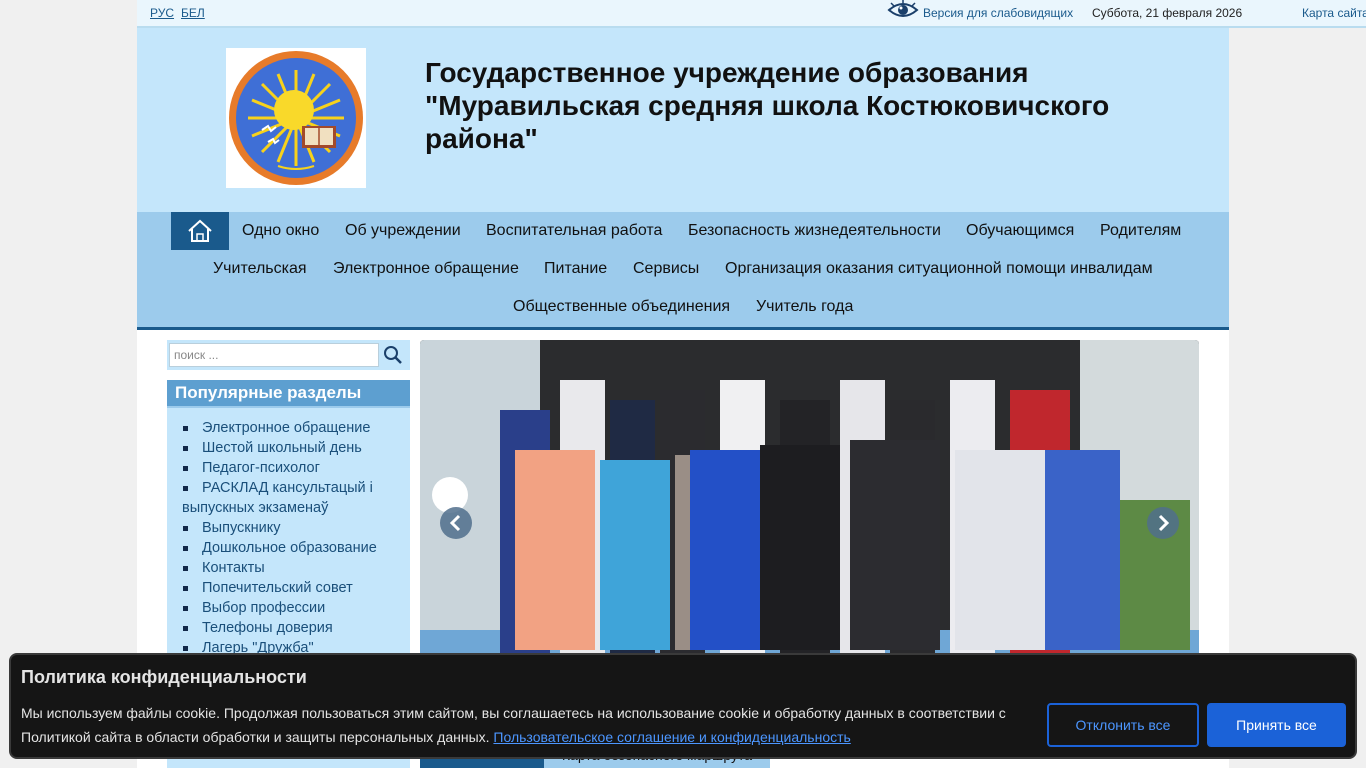  I want to click on home-icon, so click(200, 230).